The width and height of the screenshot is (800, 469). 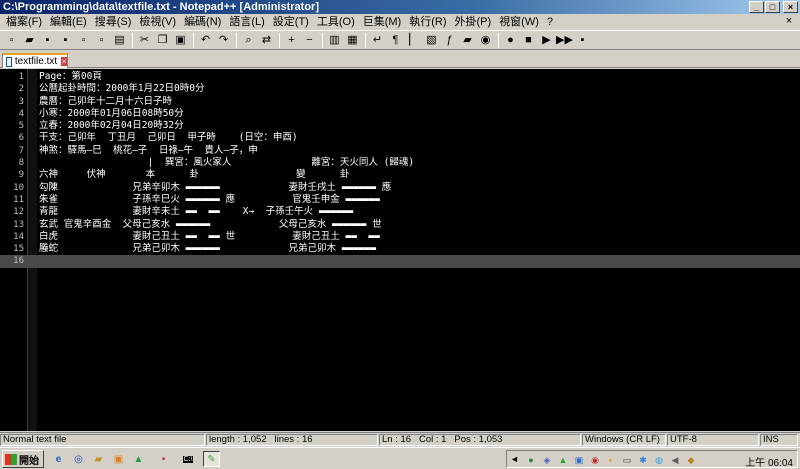 I want to click on sync-horizontal-icon: ▦, so click(x=352, y=40).